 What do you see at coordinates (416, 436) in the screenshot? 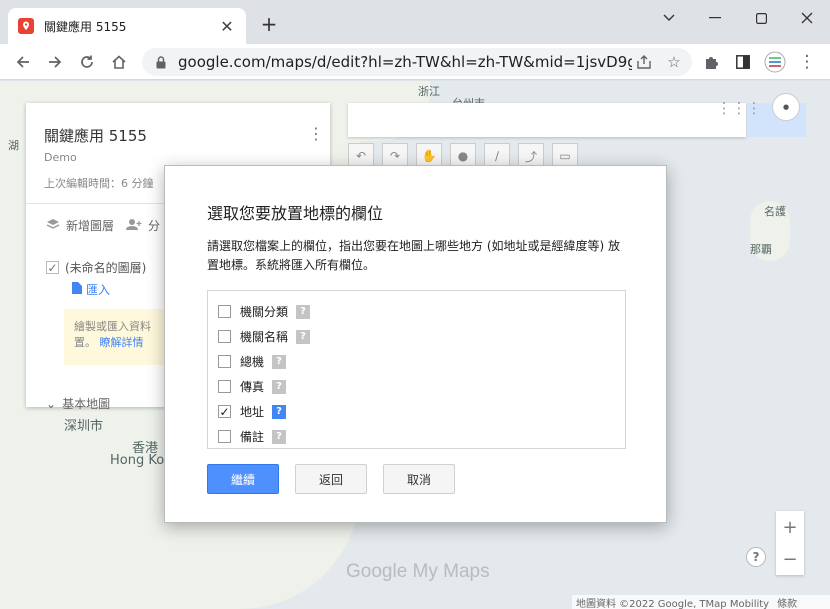
I see `column-row: 備註?` at bounding box center [416, 436].